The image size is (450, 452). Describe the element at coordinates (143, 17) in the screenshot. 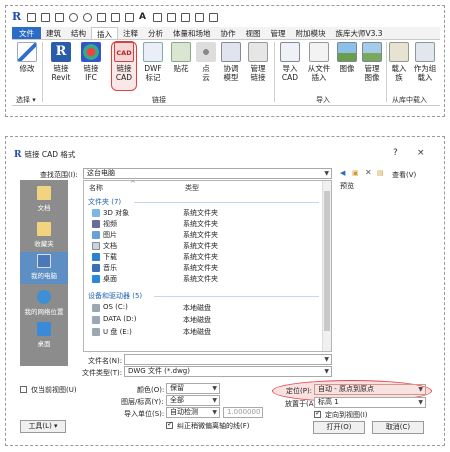

I see `text-icon: A` at that location.